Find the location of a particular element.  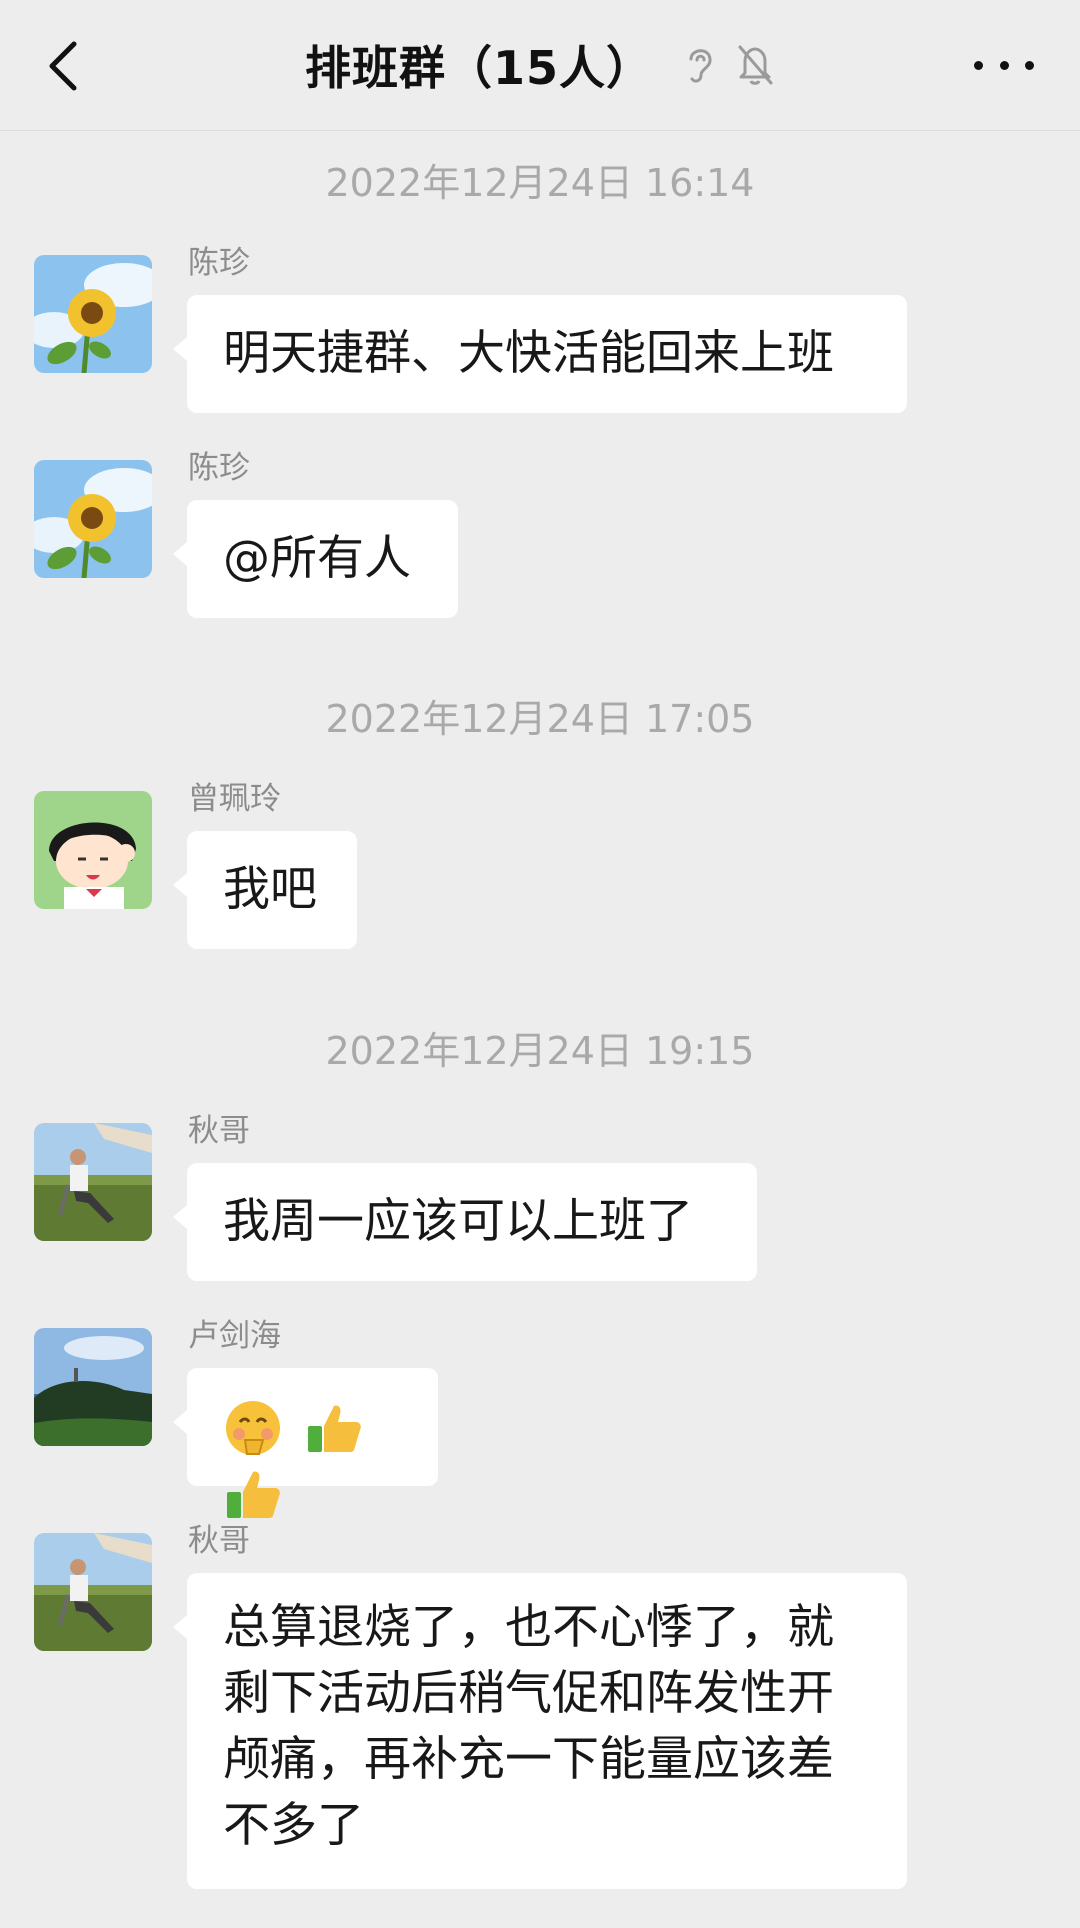

shy-face-emoji-icon is located at coordinates (253, 1427).